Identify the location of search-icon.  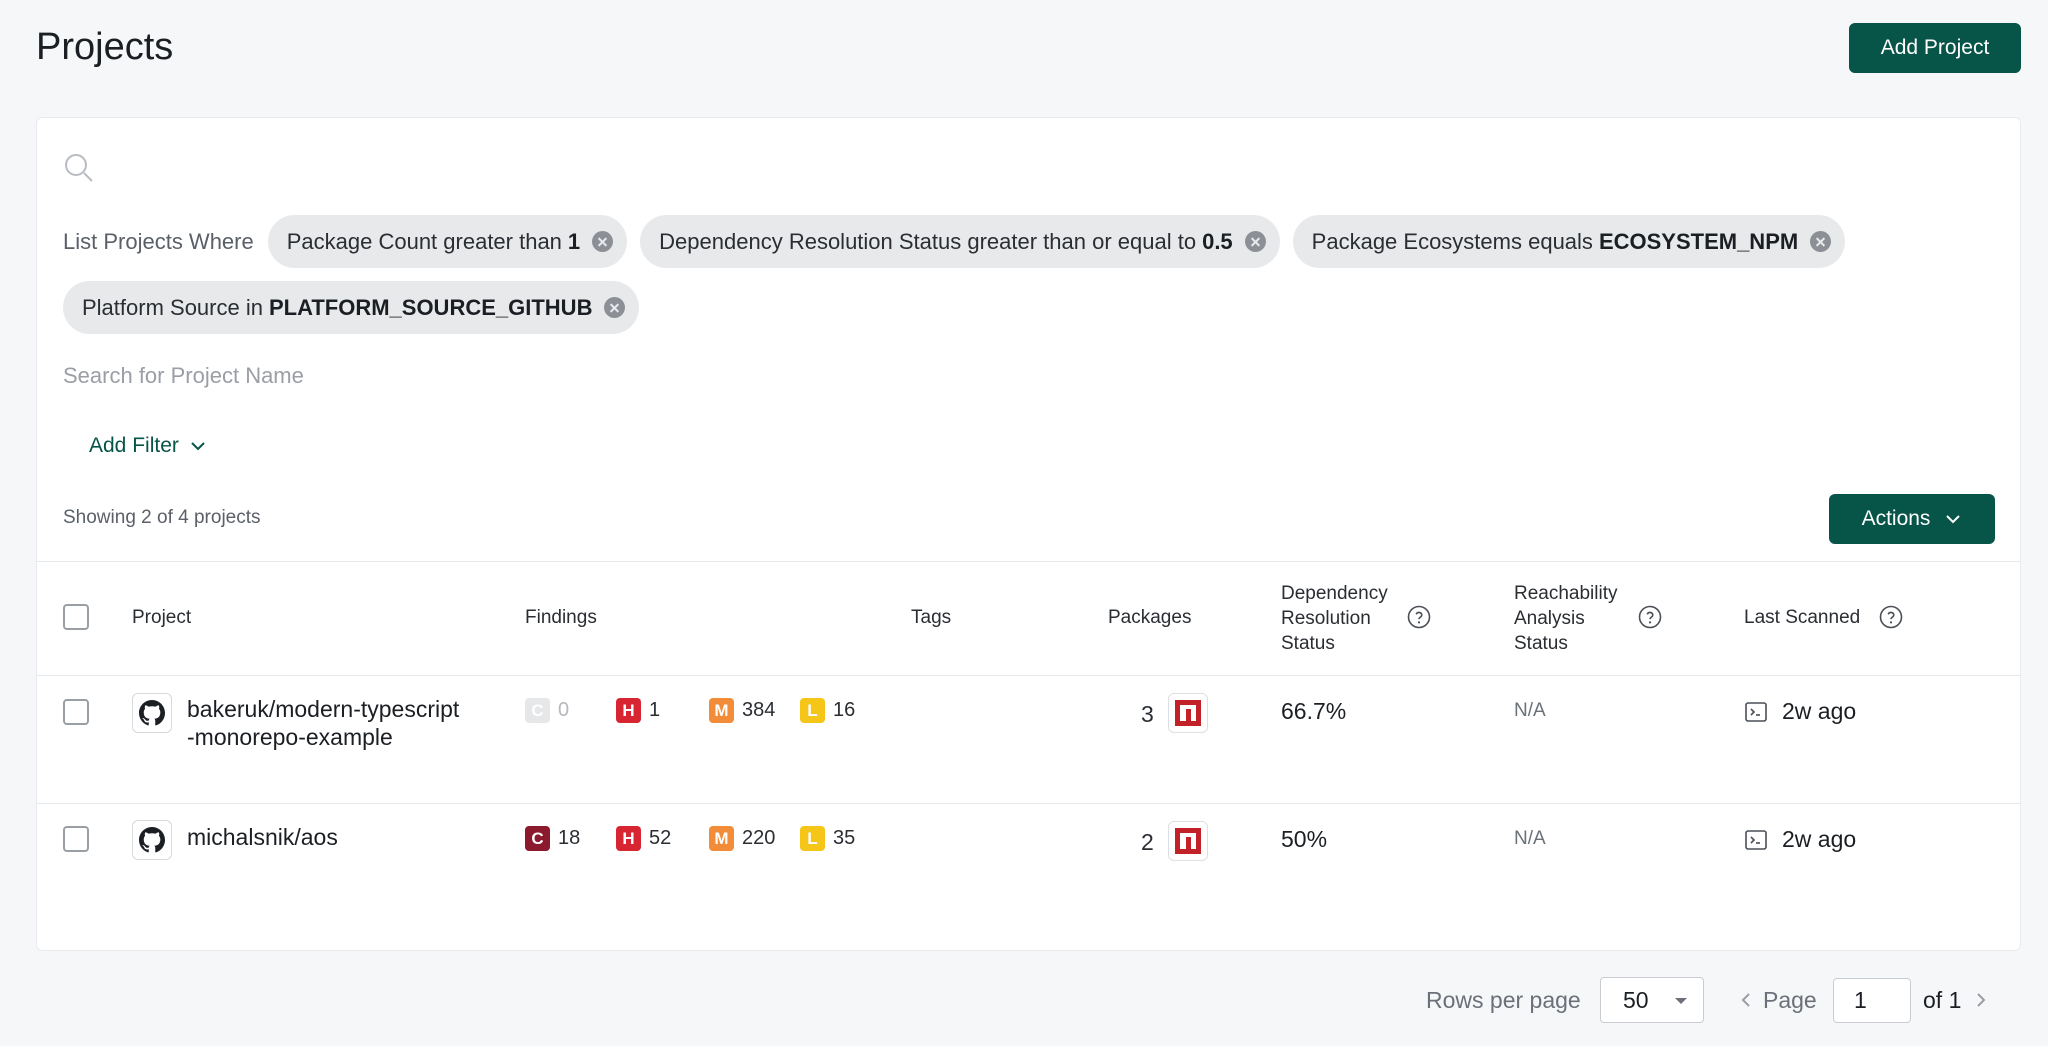
(79, 168).